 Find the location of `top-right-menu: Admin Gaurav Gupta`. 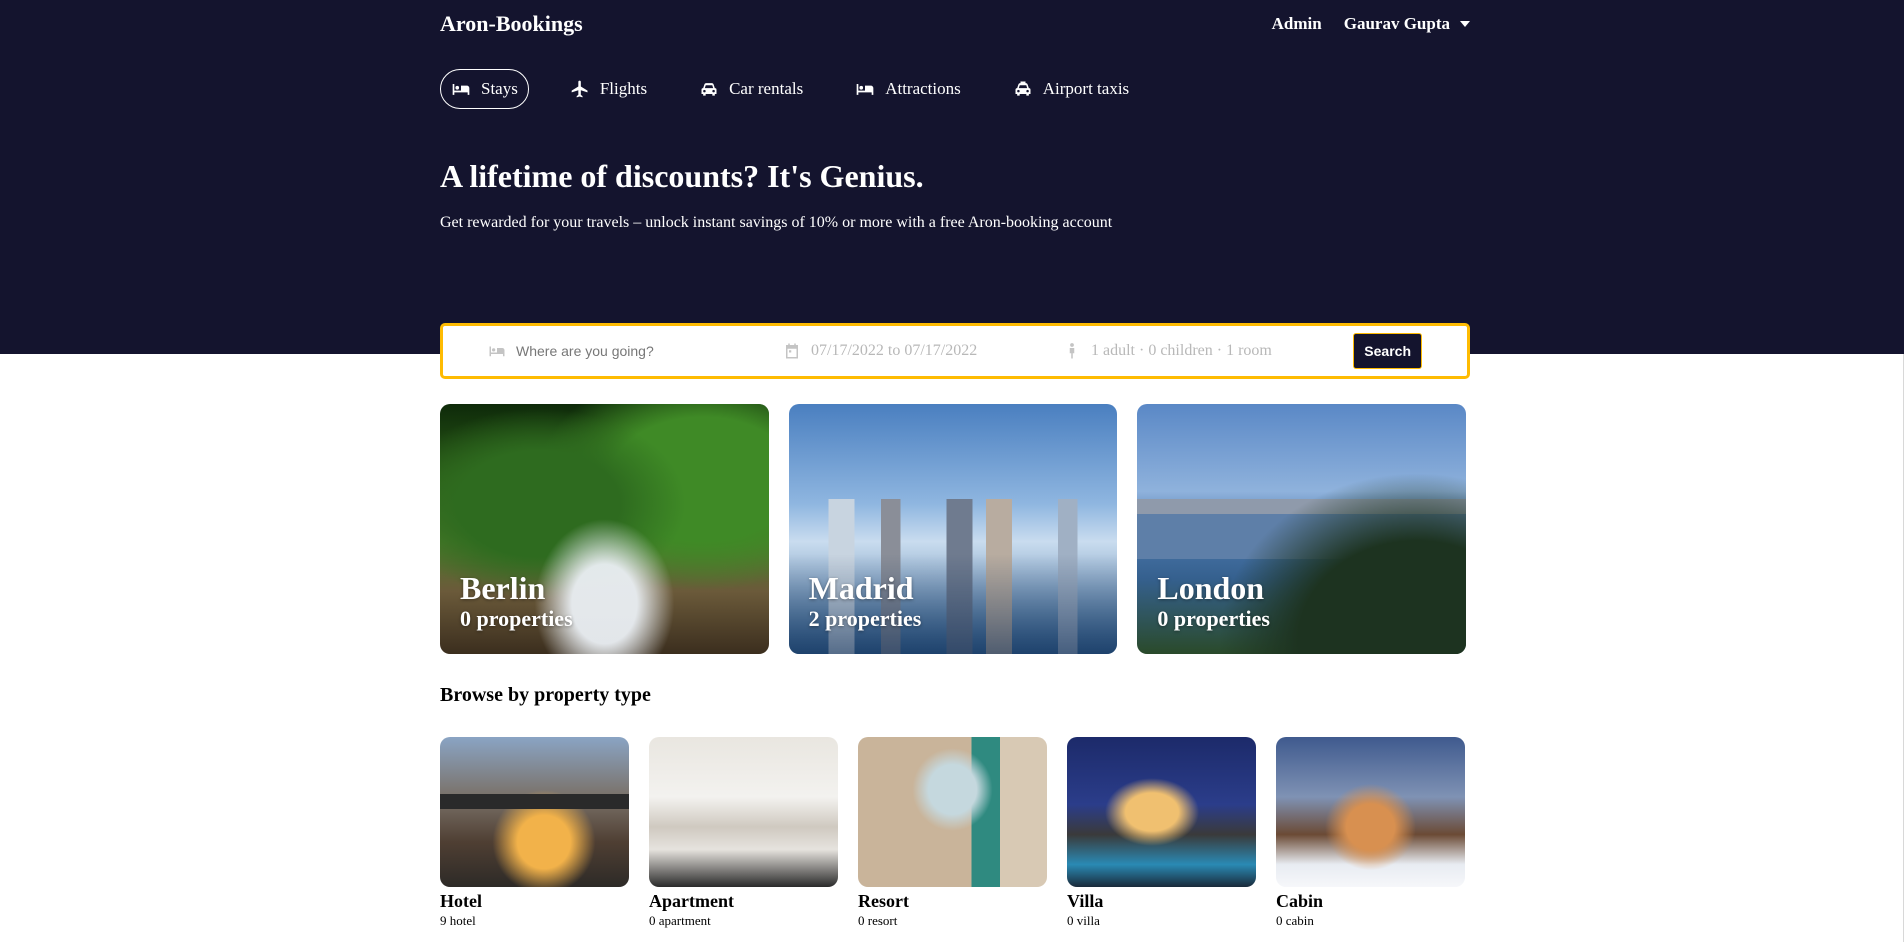

top-right-menu: Admin Gaurav Gupta is located at coordinates (1371, 24).